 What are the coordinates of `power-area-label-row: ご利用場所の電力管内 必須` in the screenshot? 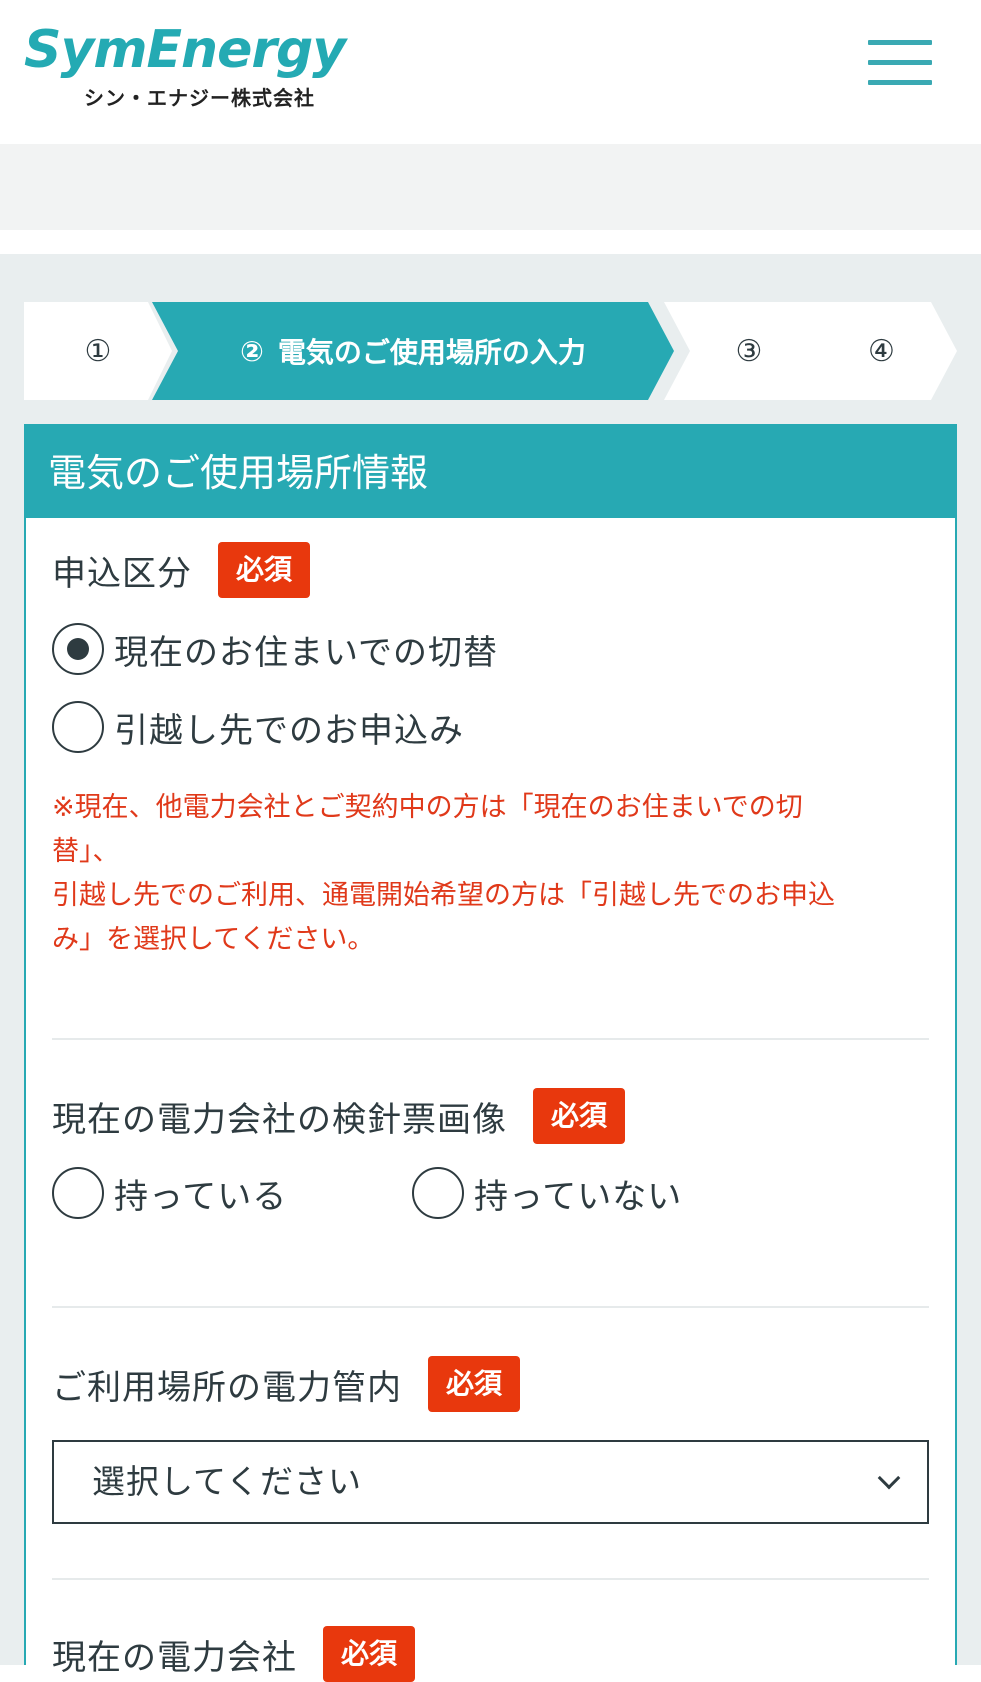 It's located at (490, 1384).